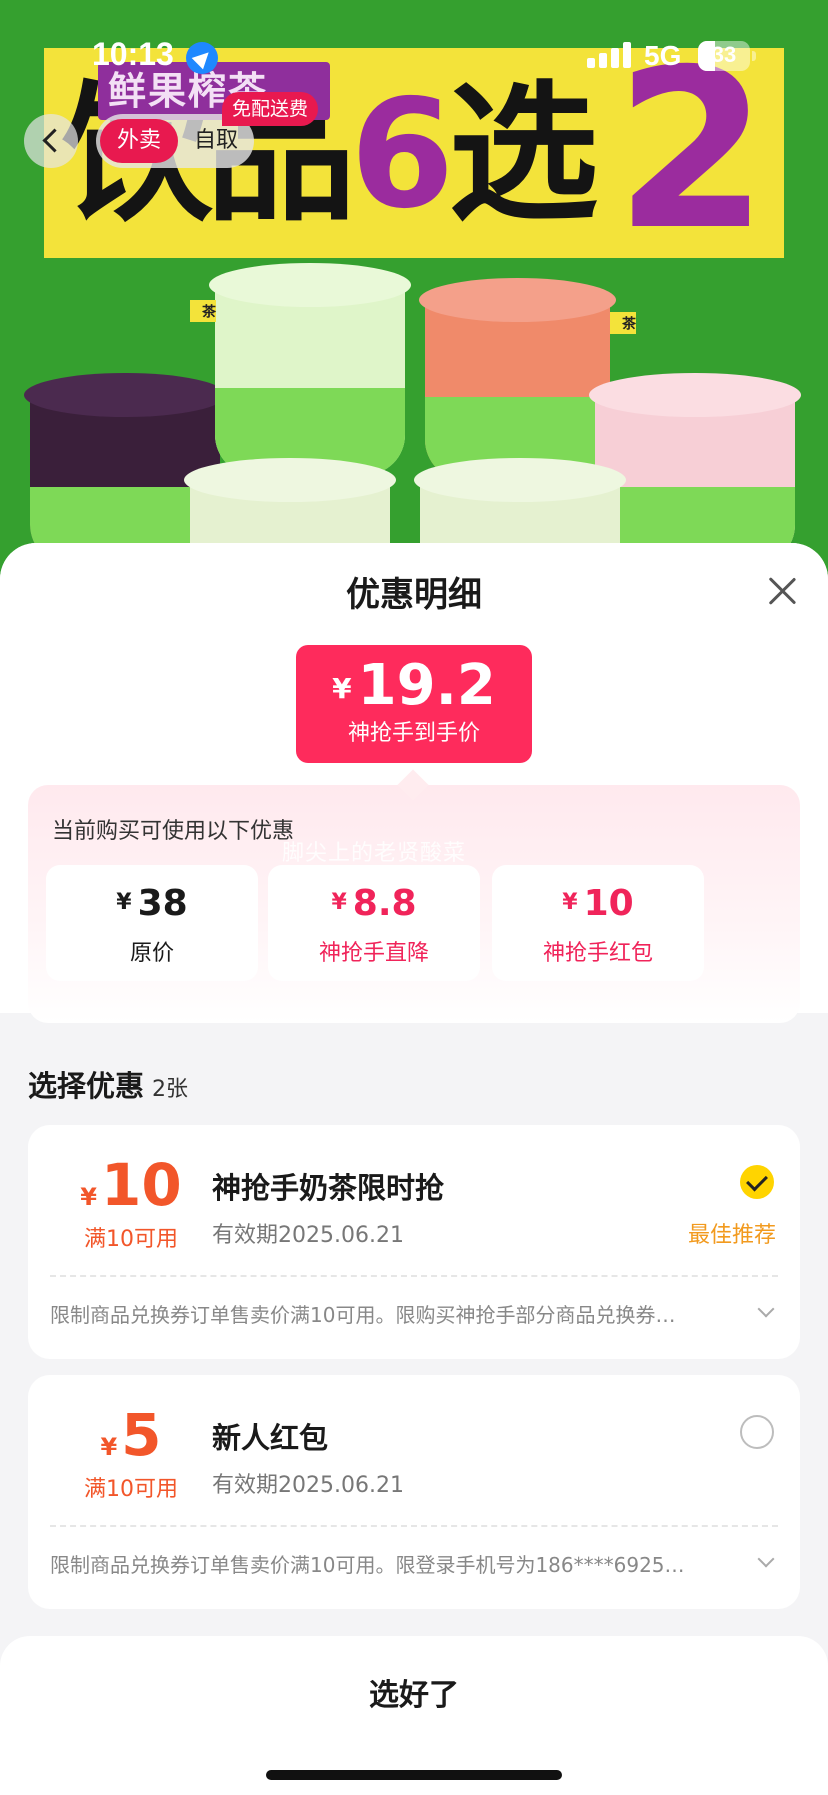 This screenshot has width=828, height=1795. What do you see at coordinates (413, 733) in the screenshot?
I see `final-price-caption: 神抢手到手价` at bounding box center [413, 733].